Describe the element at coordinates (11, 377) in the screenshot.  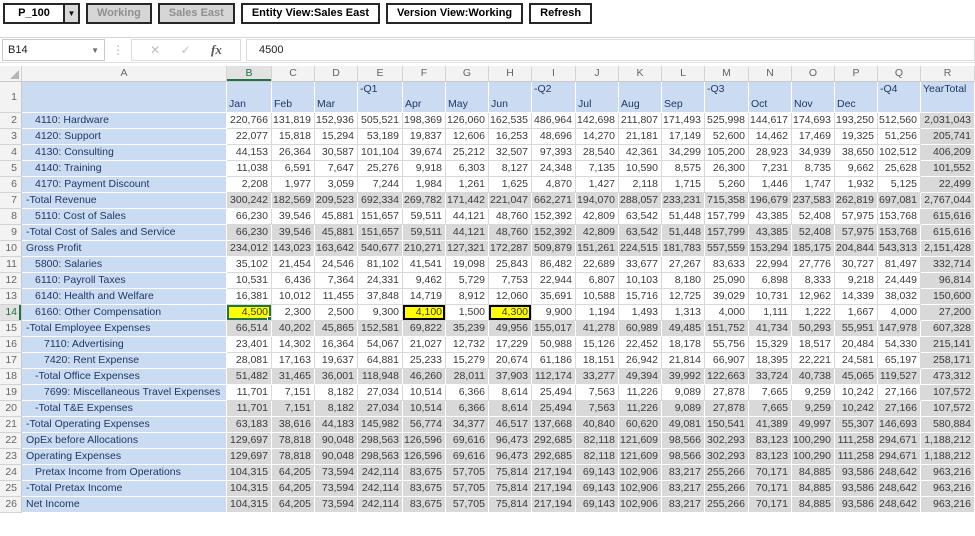
I see `row-header-18: 18` at that location.